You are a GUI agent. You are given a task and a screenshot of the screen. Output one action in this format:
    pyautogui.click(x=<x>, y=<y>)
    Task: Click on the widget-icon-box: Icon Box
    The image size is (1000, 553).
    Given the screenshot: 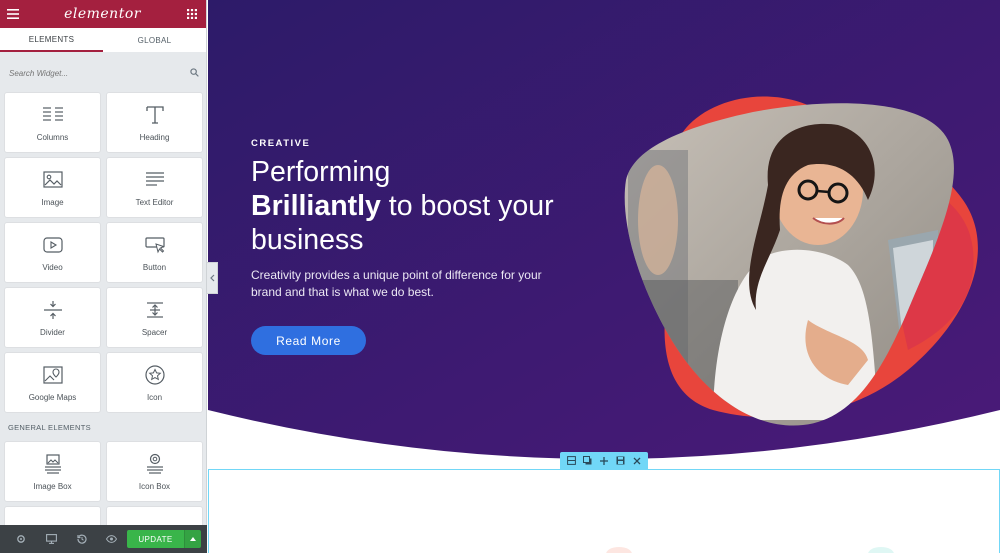 What is the action you would take?
    pyautogui.click(x=154, y=471)
    